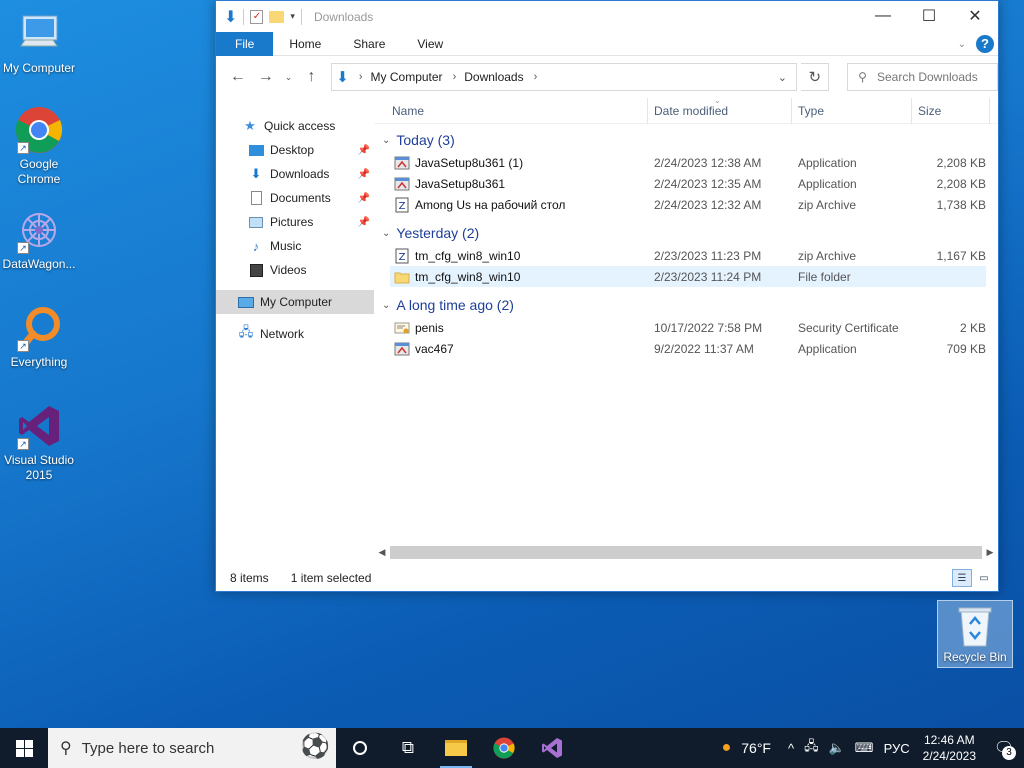 This screenshot has height=768, width=1024. Describe the element at coordinates (295, 174) in the screenshot. I see `sidebar-item-downloads: ⬇ Downloads 📌` at that location.